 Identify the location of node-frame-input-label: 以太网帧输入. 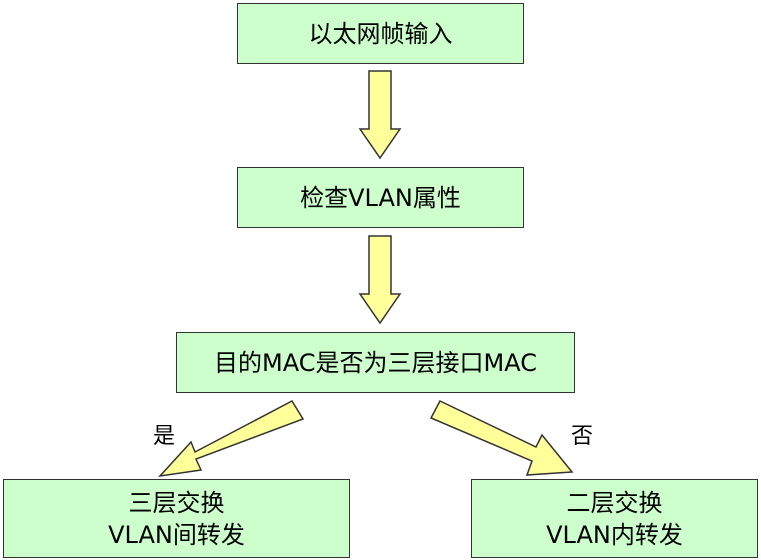
(380, 33).